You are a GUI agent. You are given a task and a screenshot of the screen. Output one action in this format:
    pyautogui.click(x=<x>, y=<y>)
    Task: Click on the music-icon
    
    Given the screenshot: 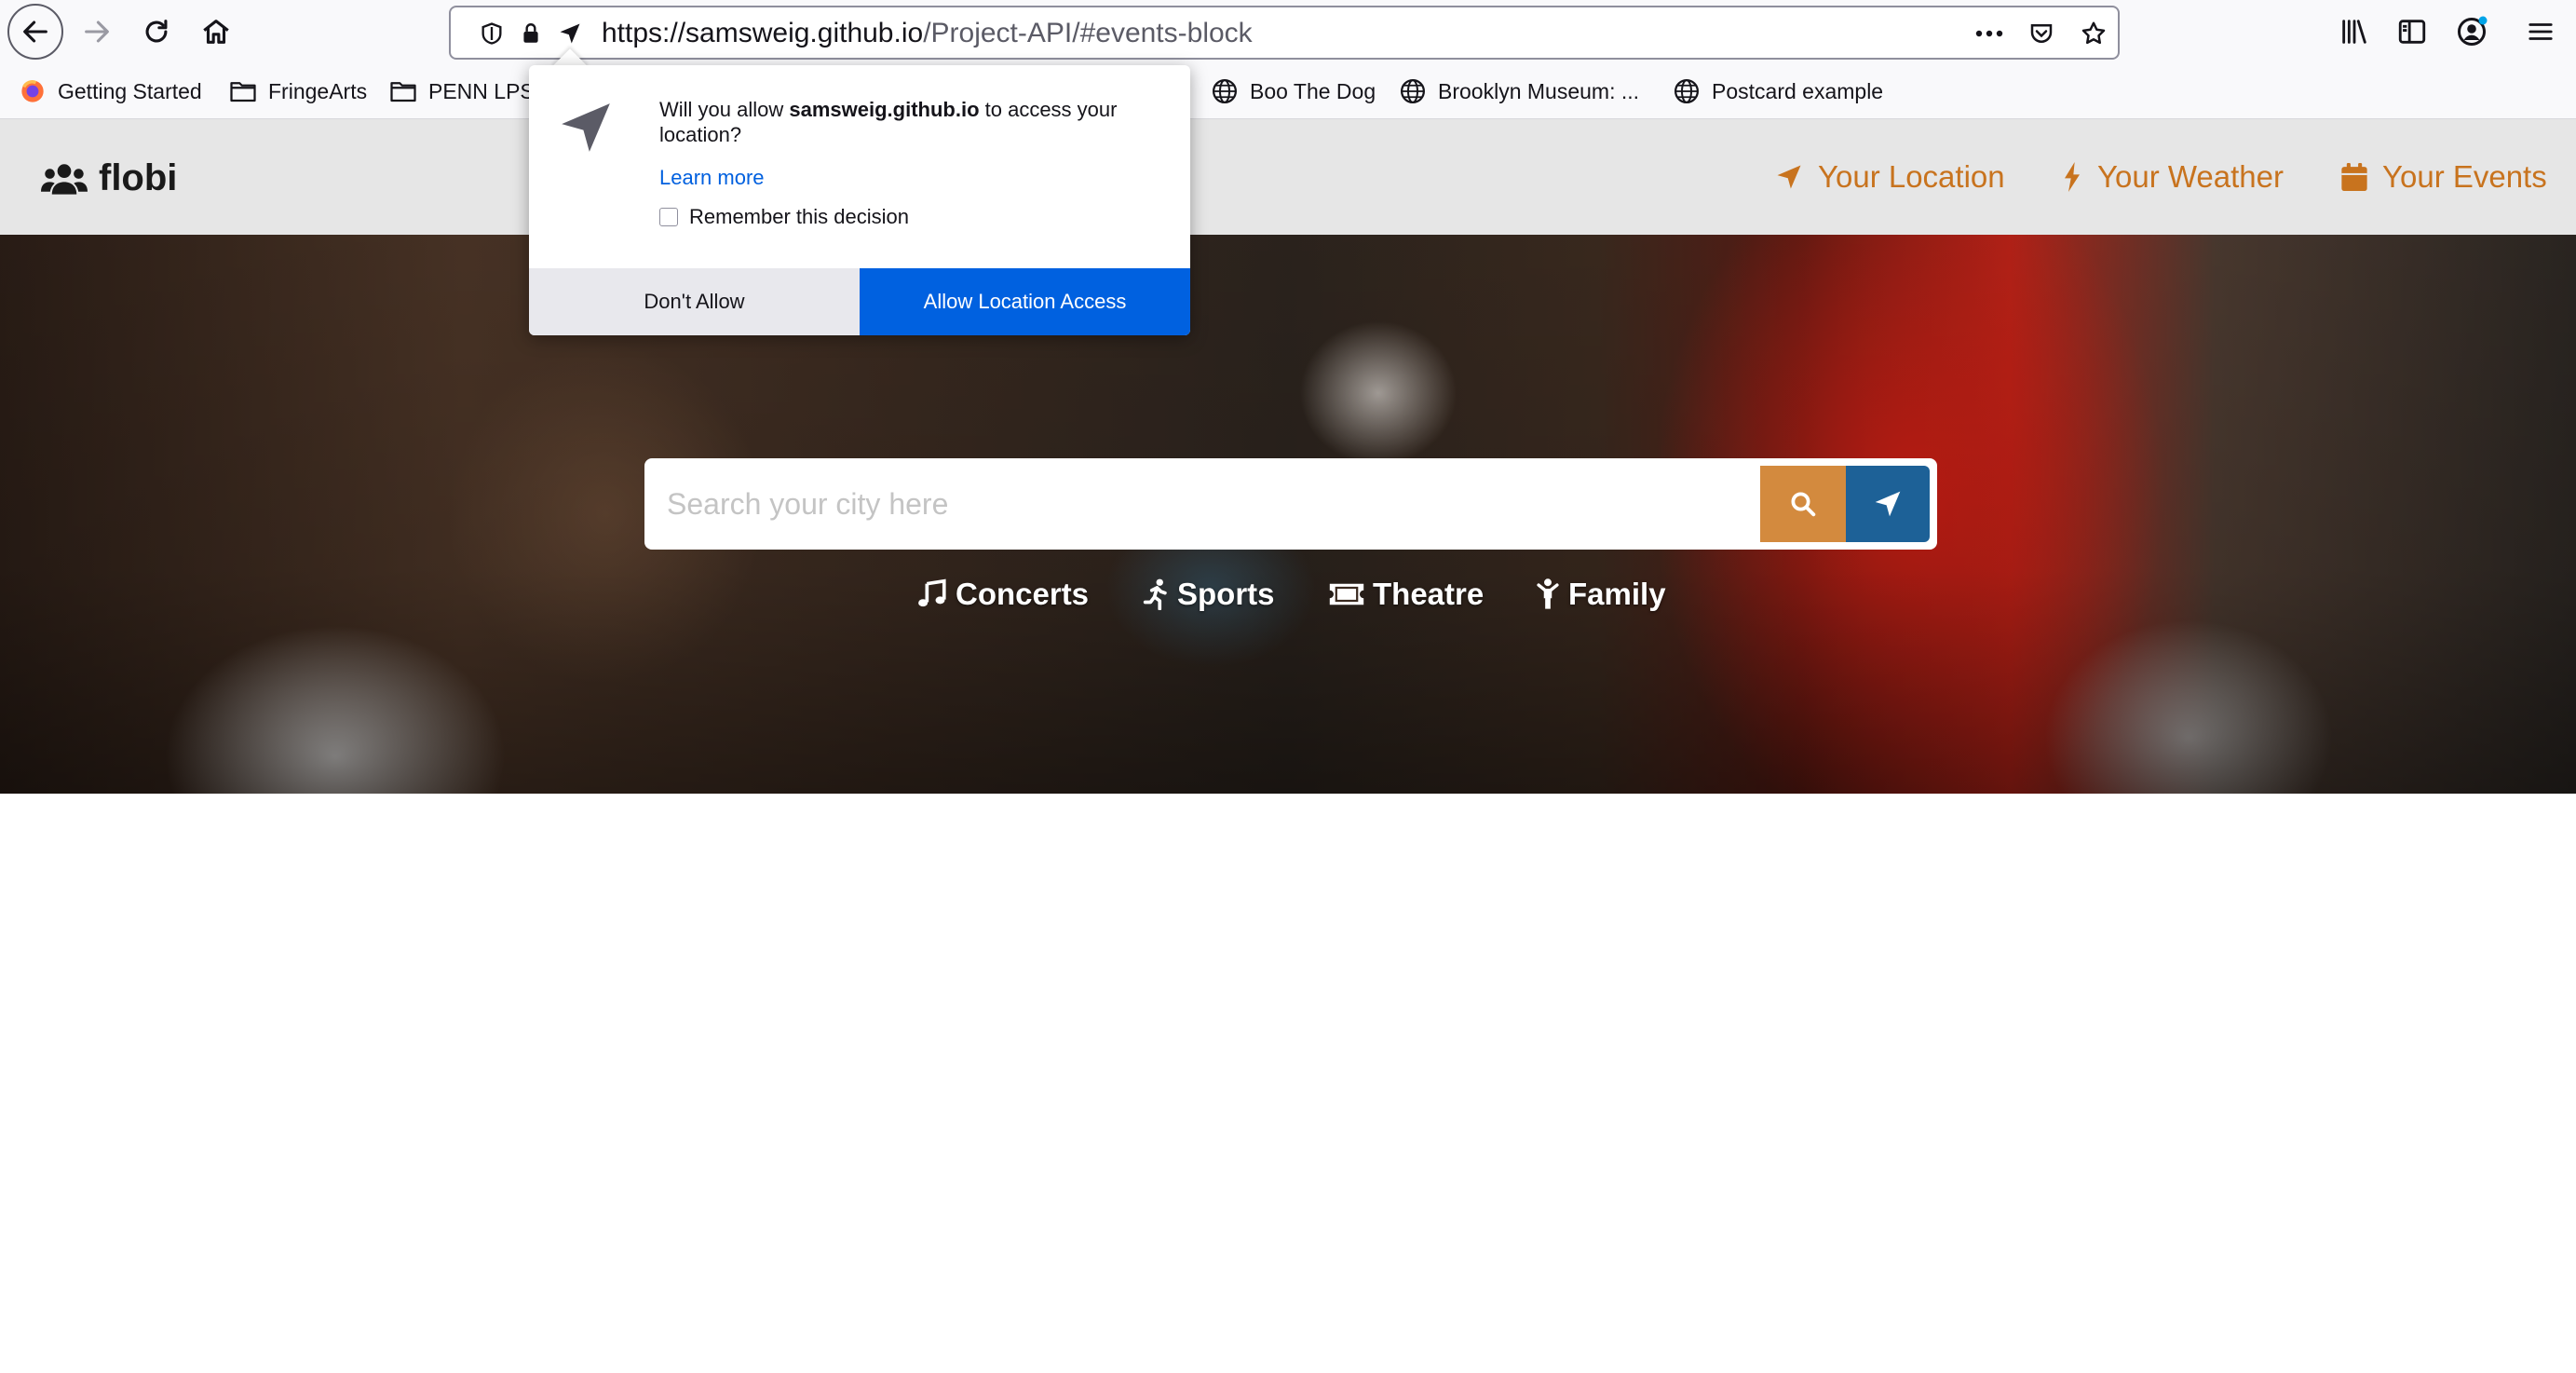 What is the action you would take?
    pyautogui.click(x=932, y=594)
    